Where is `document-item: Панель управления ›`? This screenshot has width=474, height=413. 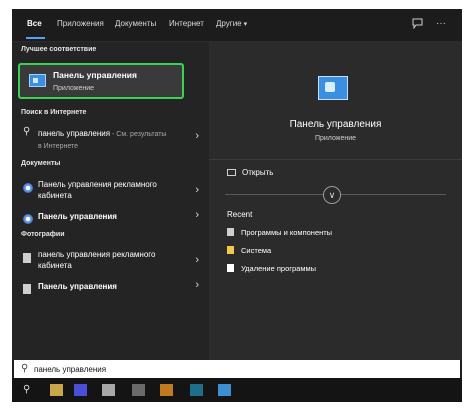 document-item: Панель управления › is located at coordinates (110, 217).